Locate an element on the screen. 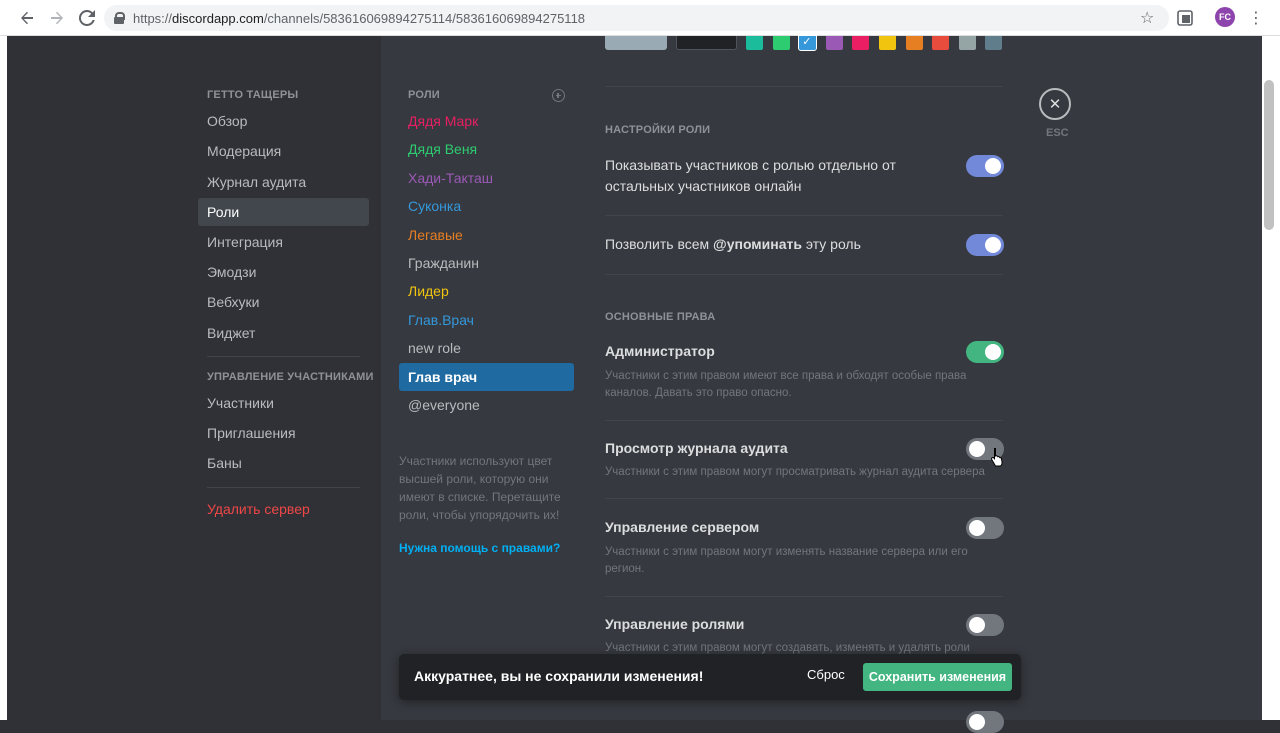  perm-manage-roles-label: Управление ролями is located at coordinates (675, 624).